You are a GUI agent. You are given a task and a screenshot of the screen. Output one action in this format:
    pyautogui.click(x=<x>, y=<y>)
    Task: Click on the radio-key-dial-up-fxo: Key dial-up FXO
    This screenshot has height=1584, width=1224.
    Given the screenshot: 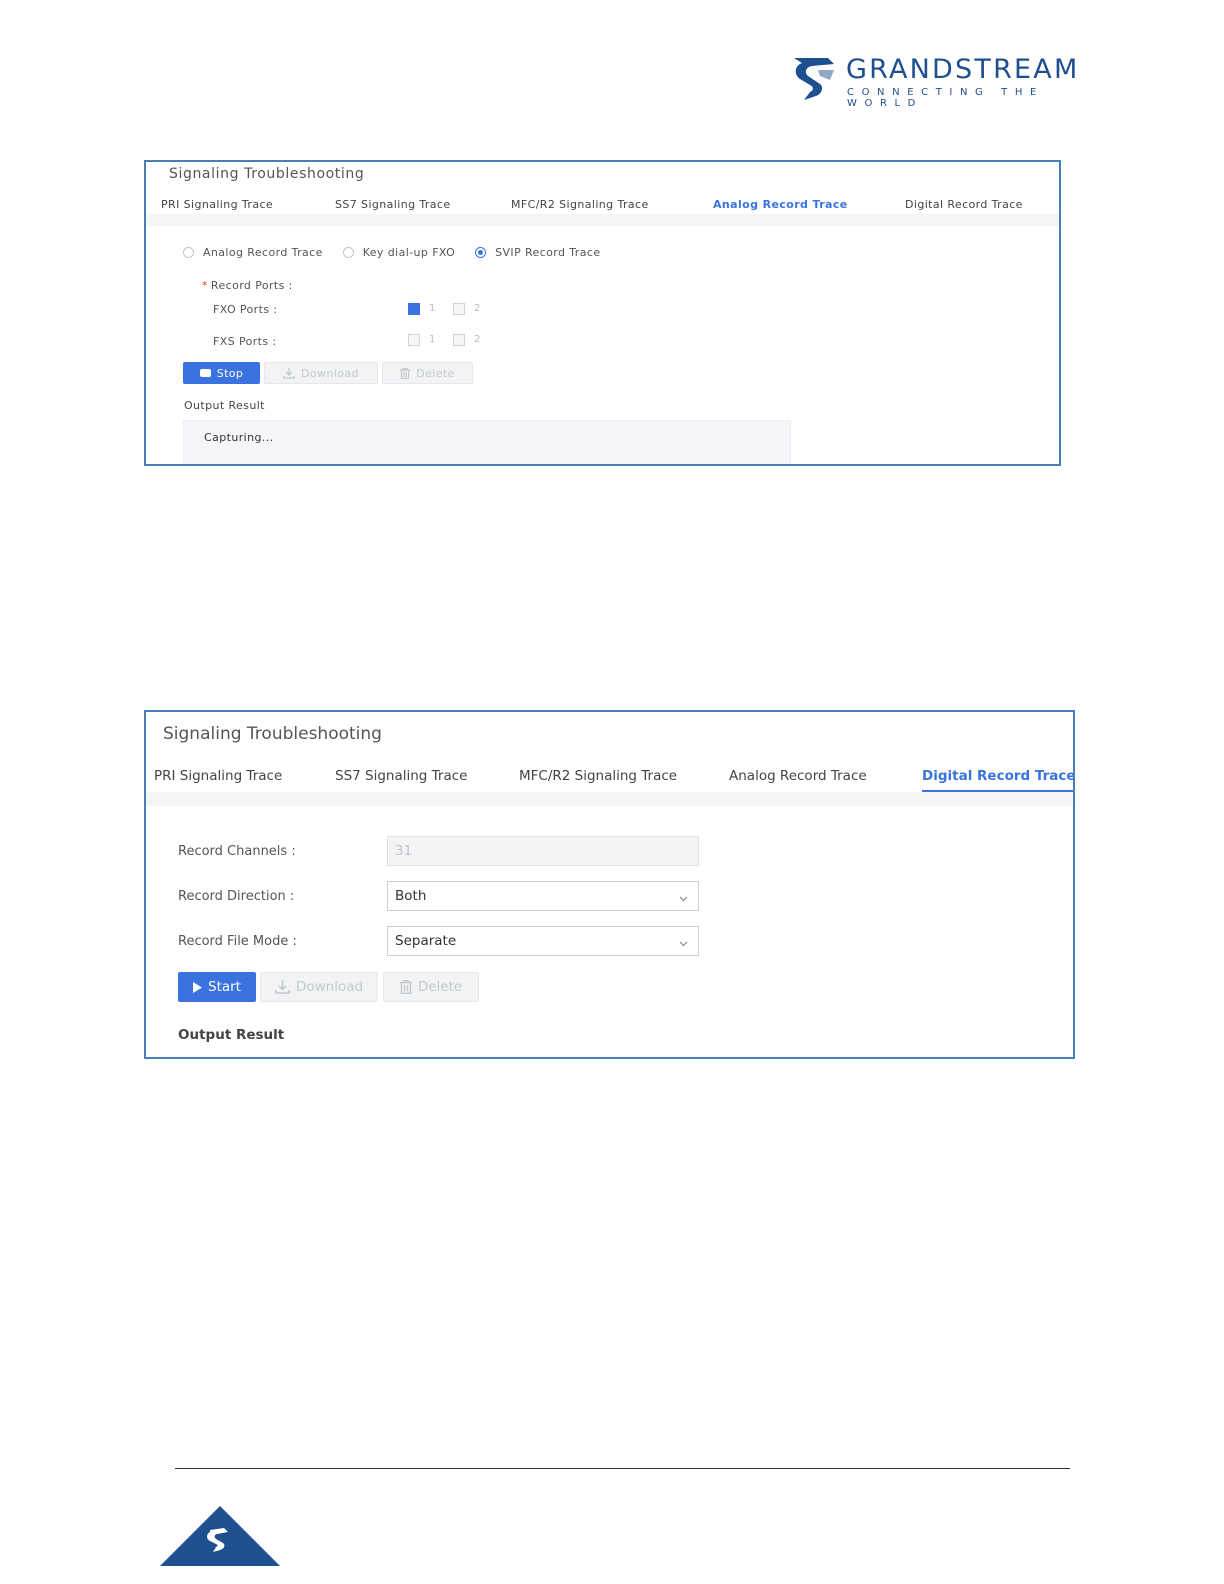 What is the action you would take?
    pyautogui.click(x=399, y=252)
    